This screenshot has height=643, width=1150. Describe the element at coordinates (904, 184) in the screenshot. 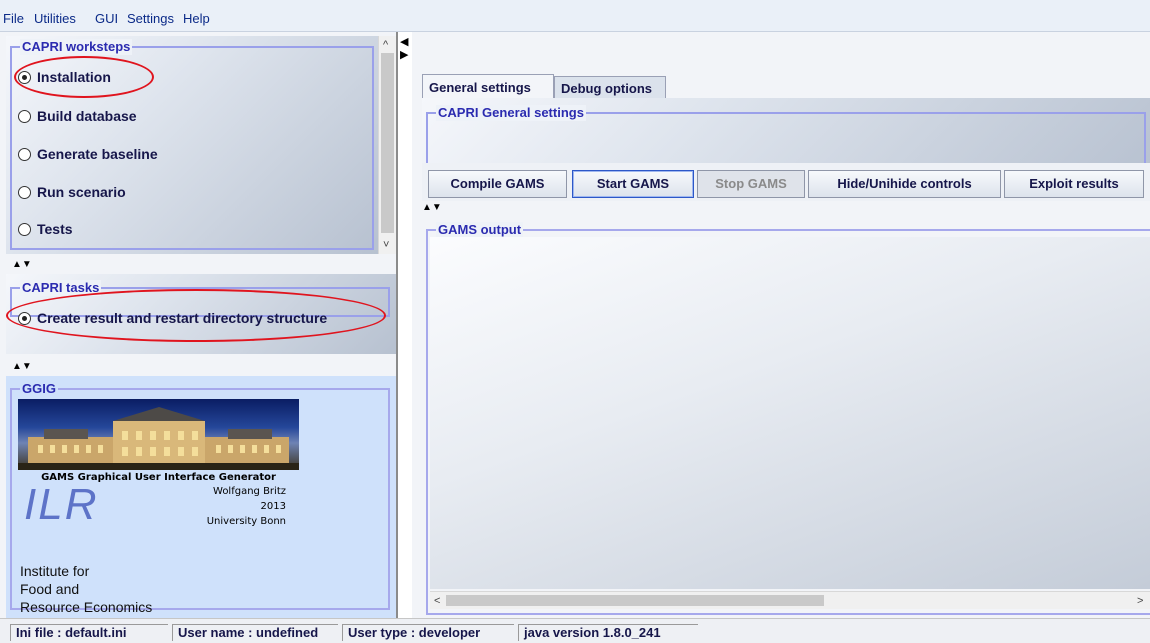

I see `hide-unhide-controls-button: Hide/Unihide controls` at that location.